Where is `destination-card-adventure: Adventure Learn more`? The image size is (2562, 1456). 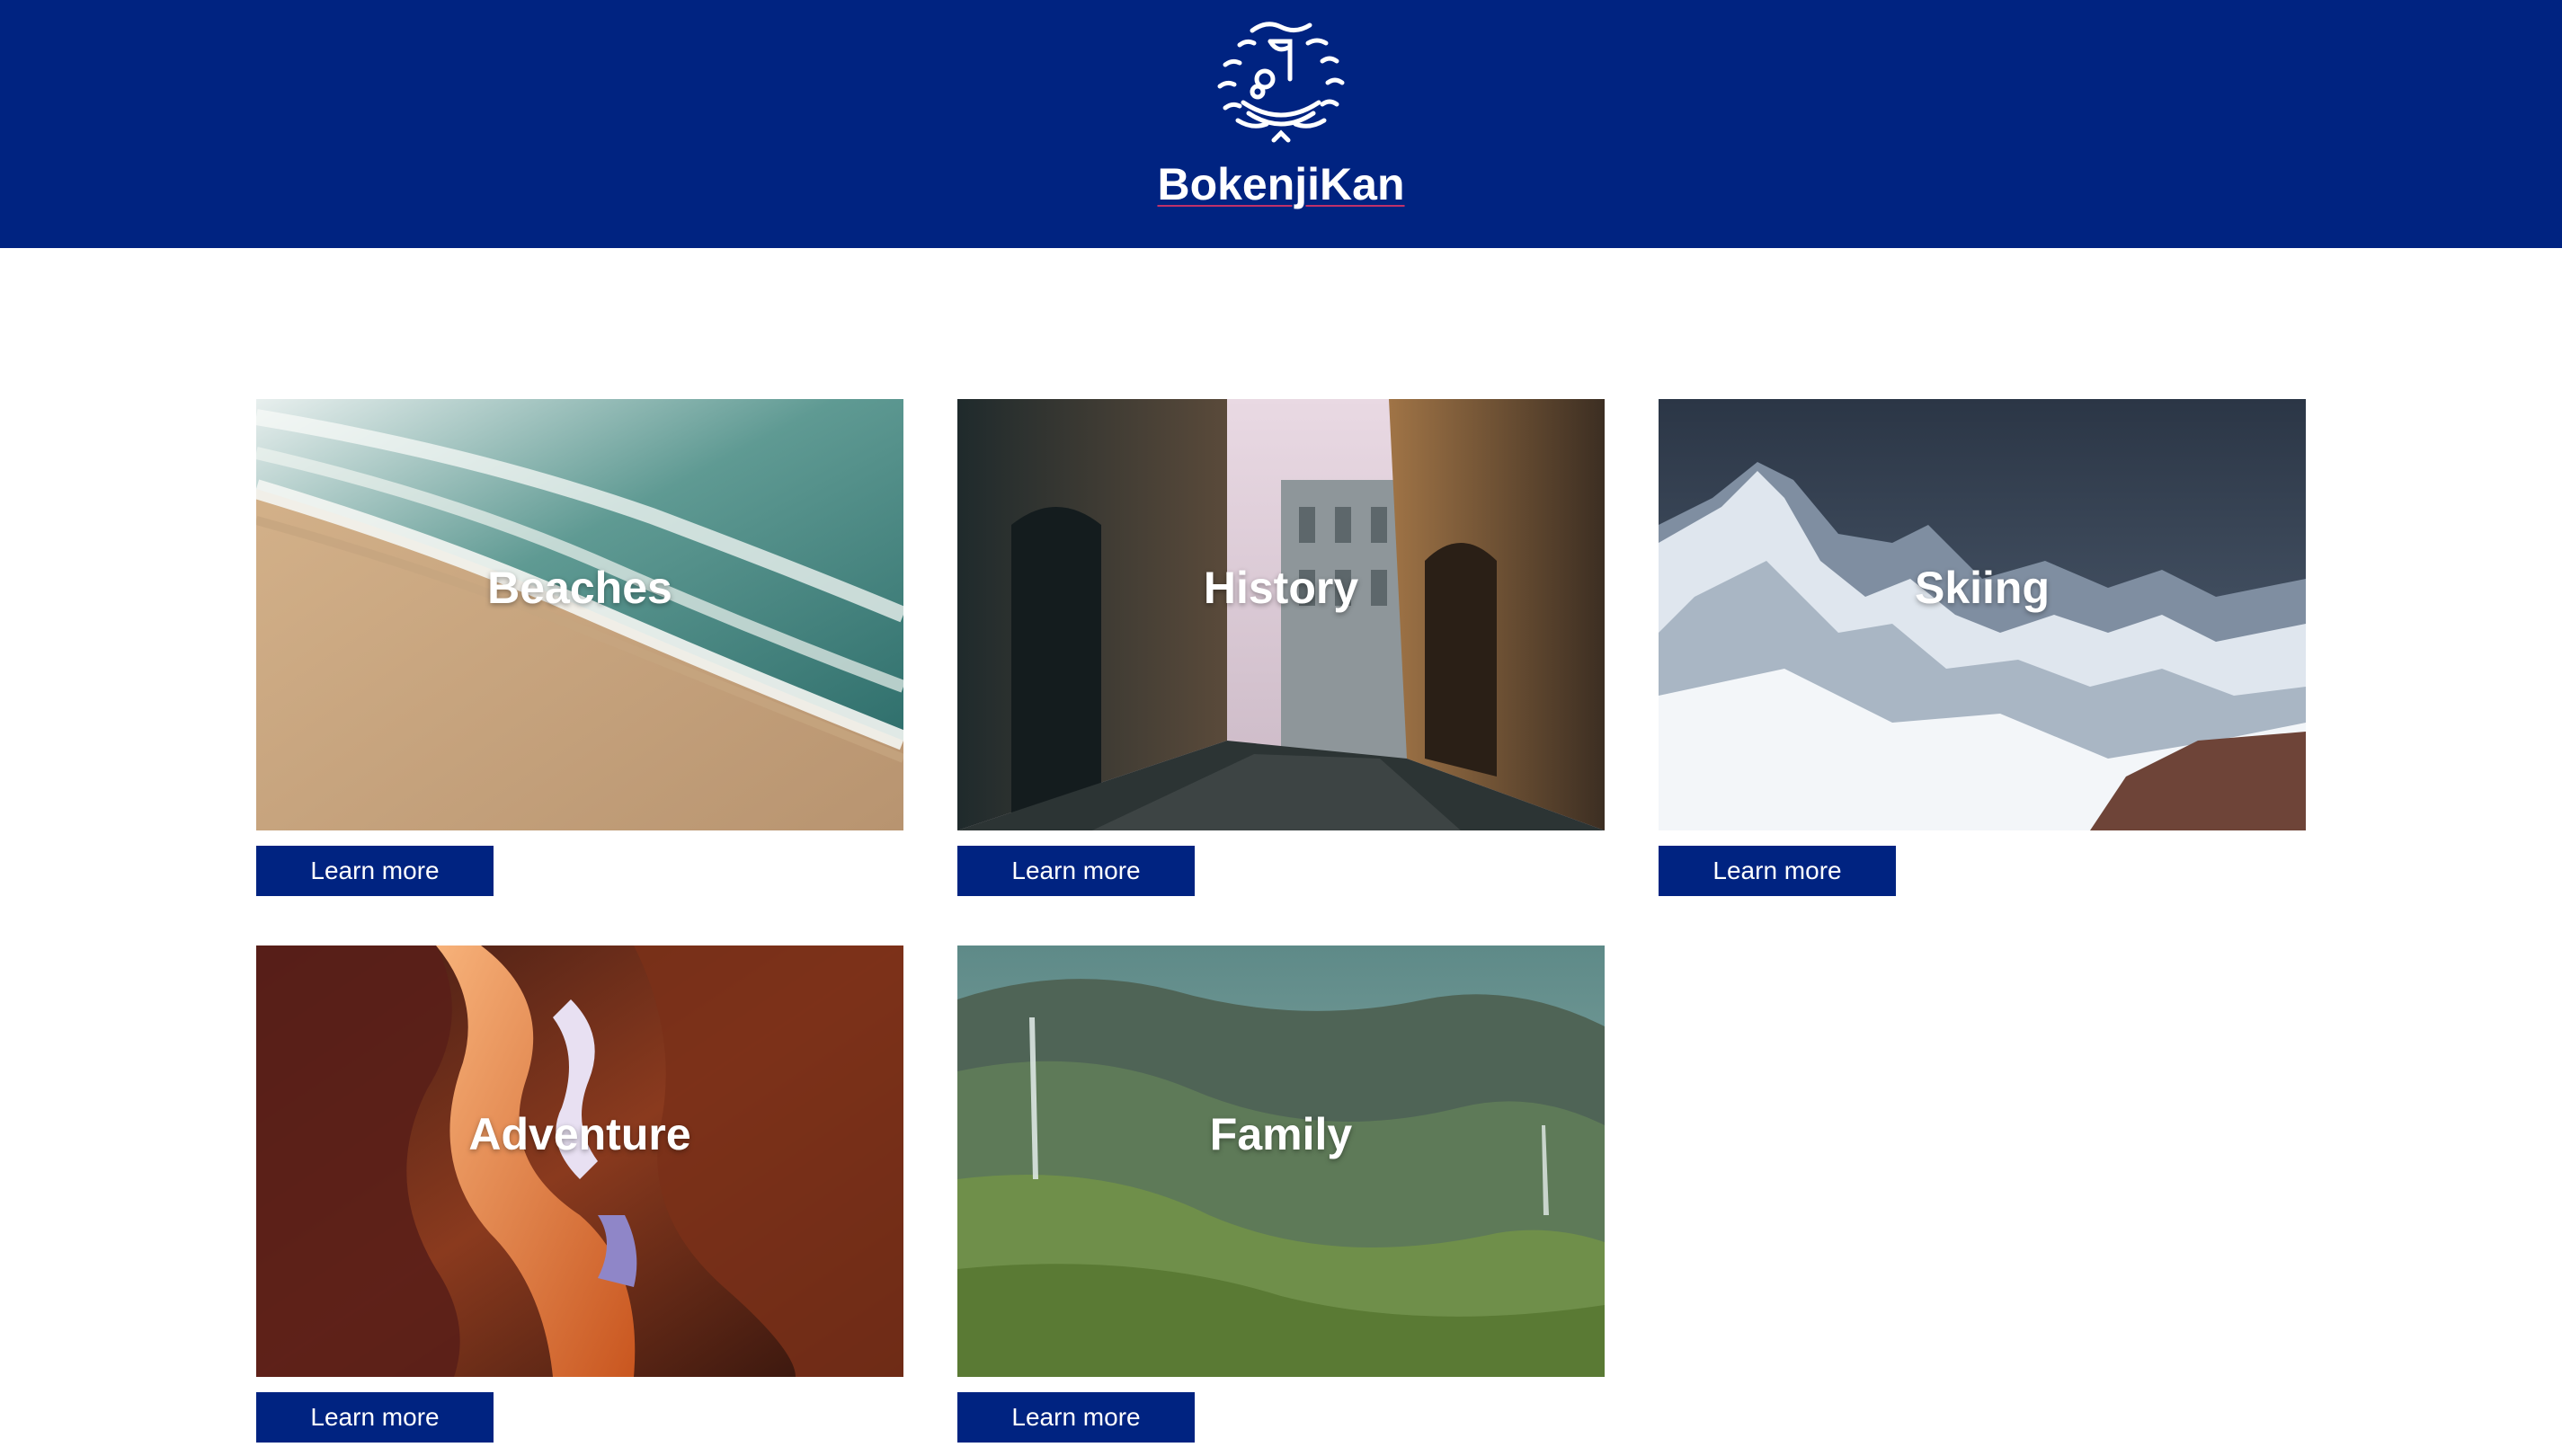
destination-card-adventure: Adventure Learn more is located at coordinates (579, 1194).